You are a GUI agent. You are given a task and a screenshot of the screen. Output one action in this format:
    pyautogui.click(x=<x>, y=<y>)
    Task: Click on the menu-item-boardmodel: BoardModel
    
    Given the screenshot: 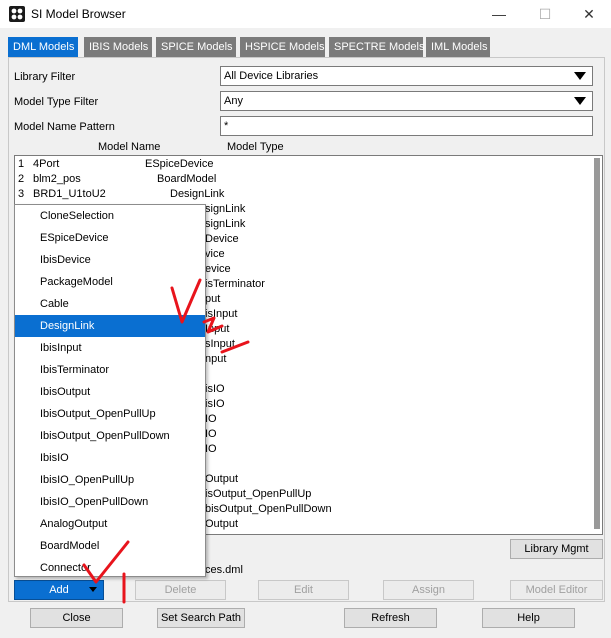 What is the action you would take?
    pyautogui.click(x=110, y=546)
    